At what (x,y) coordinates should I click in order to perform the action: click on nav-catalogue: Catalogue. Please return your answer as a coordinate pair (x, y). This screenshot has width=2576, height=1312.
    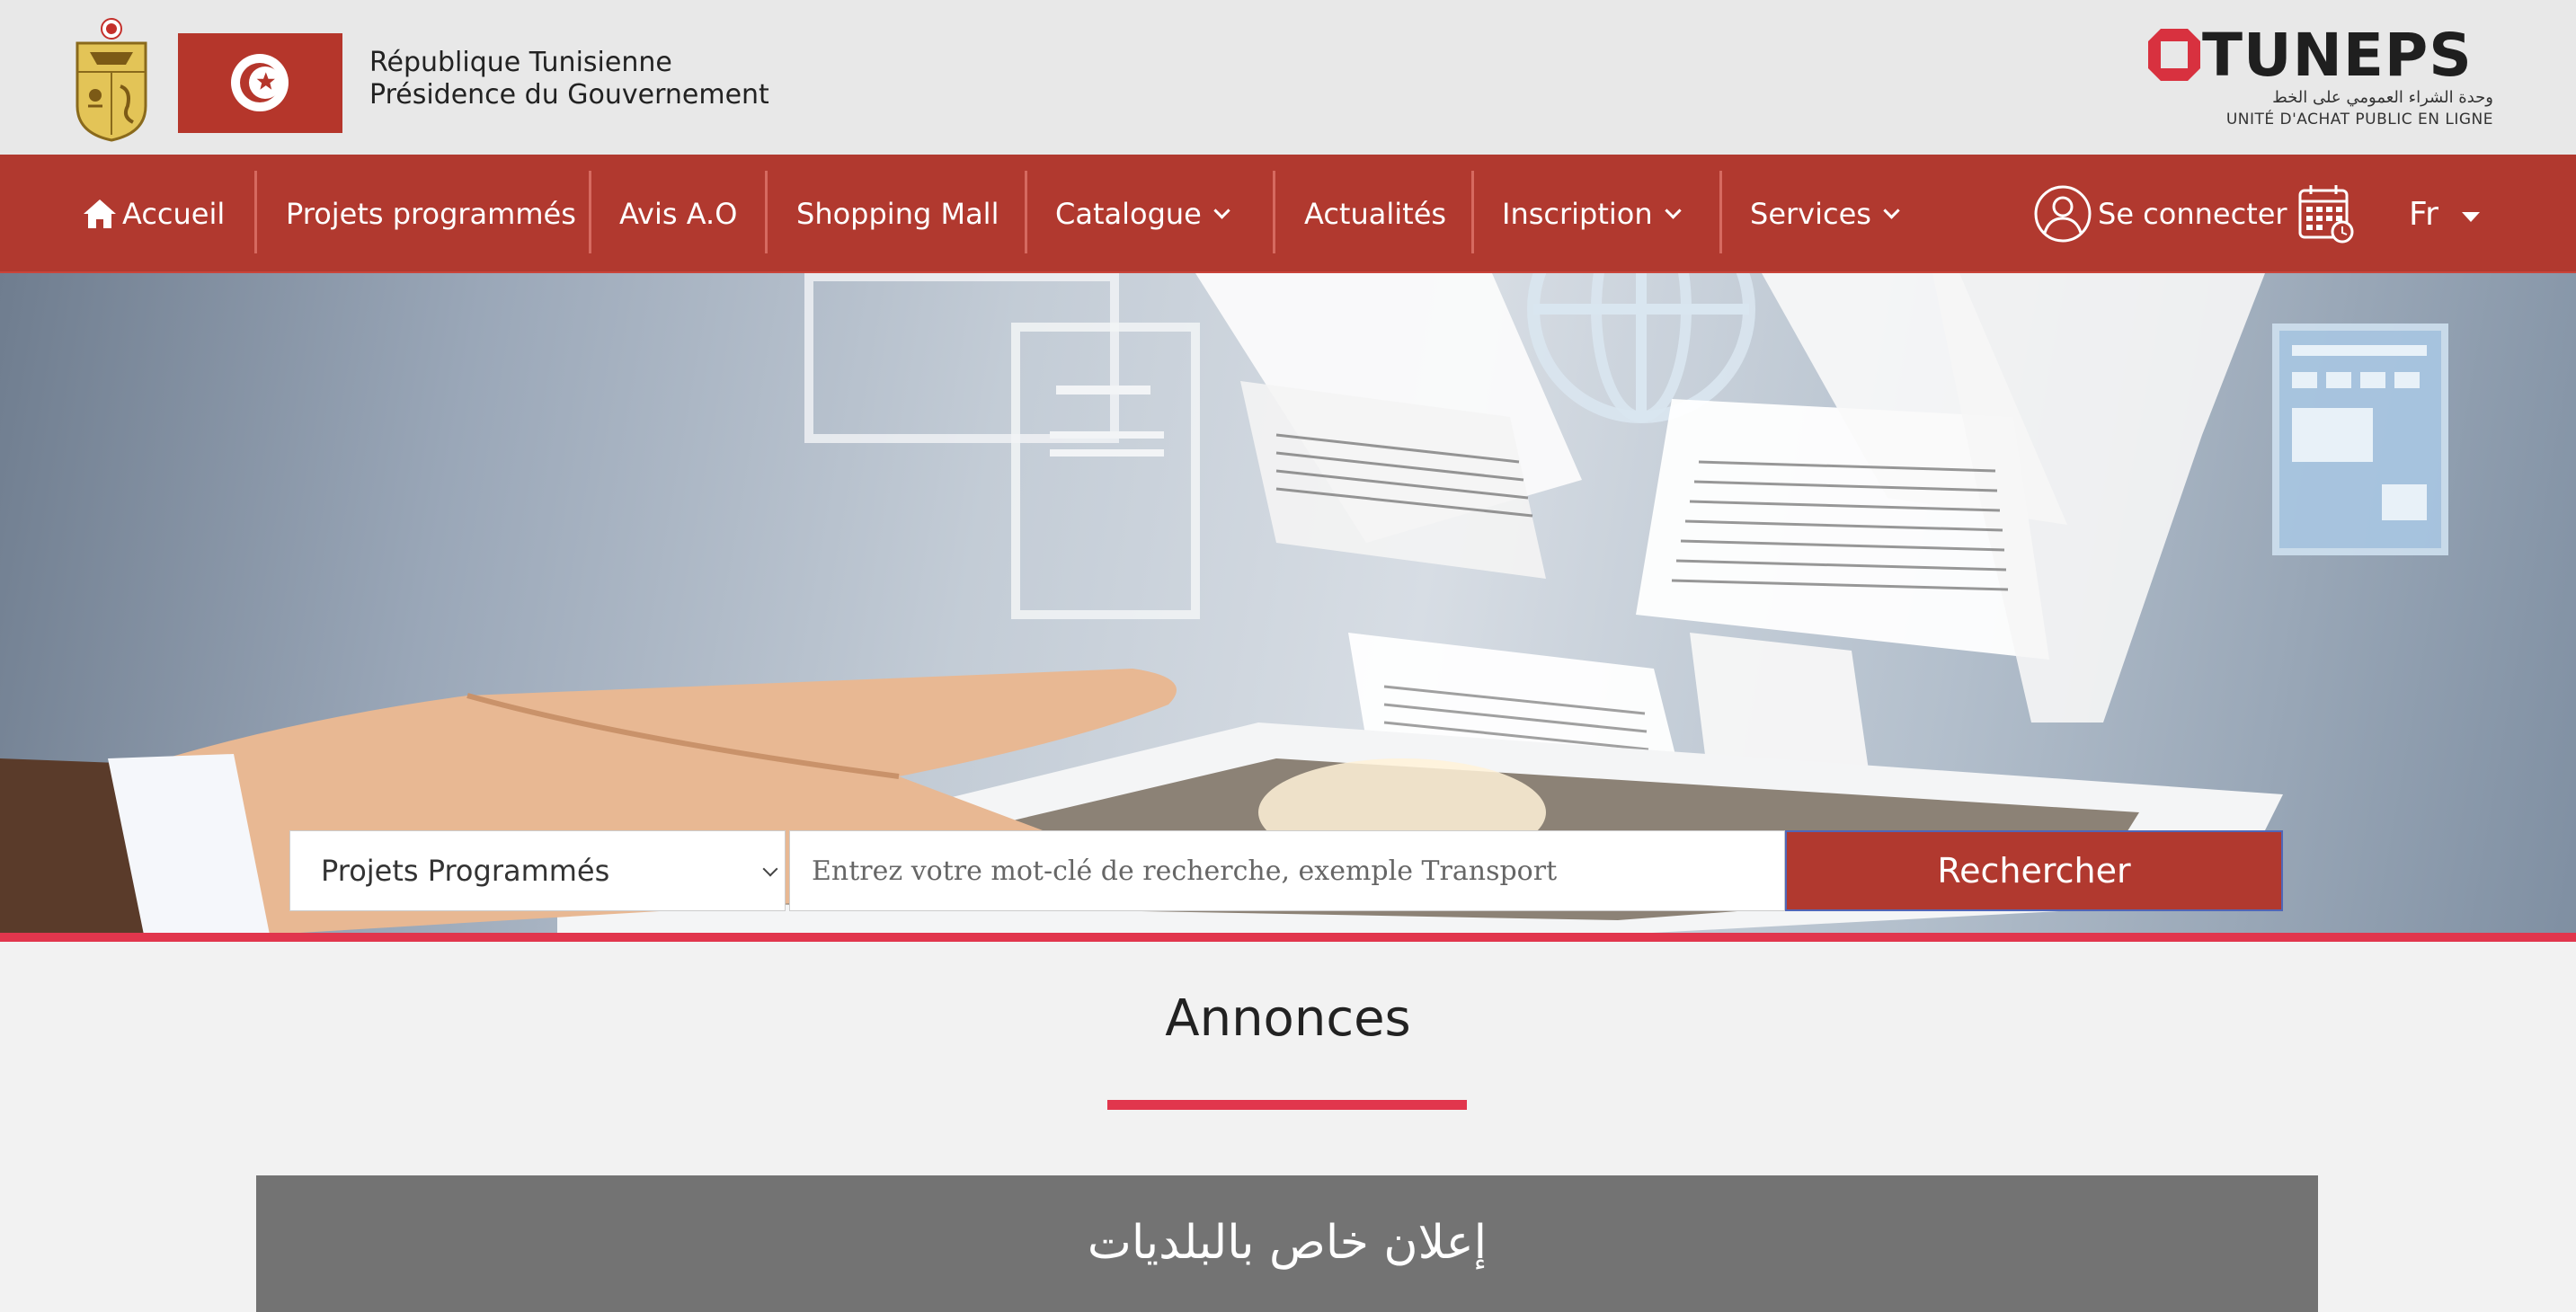
    Looking at the image, I should click on (1142, 214).